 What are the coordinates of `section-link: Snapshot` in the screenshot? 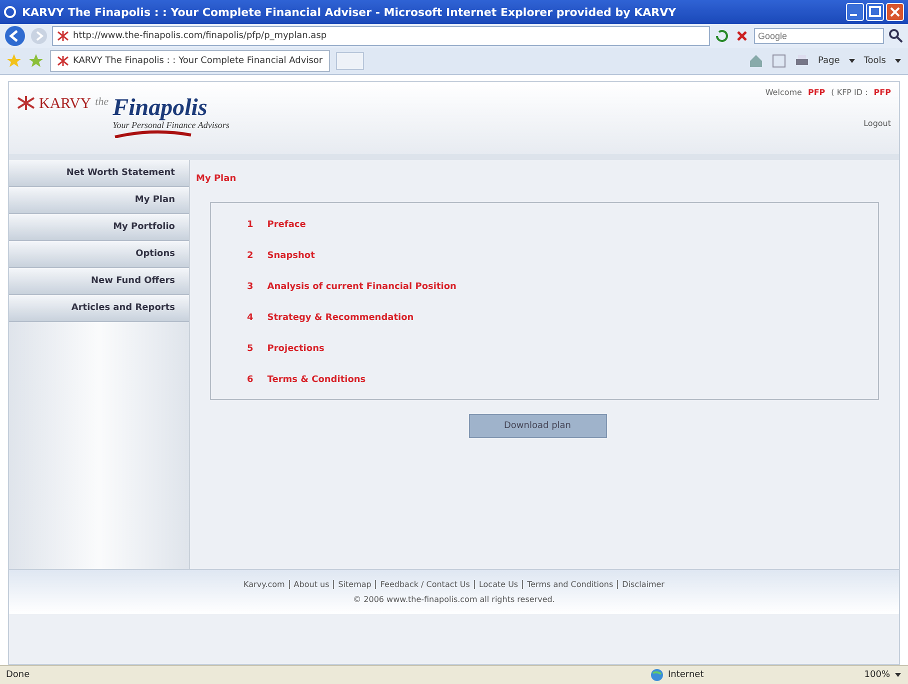 It's located at (291, 255).